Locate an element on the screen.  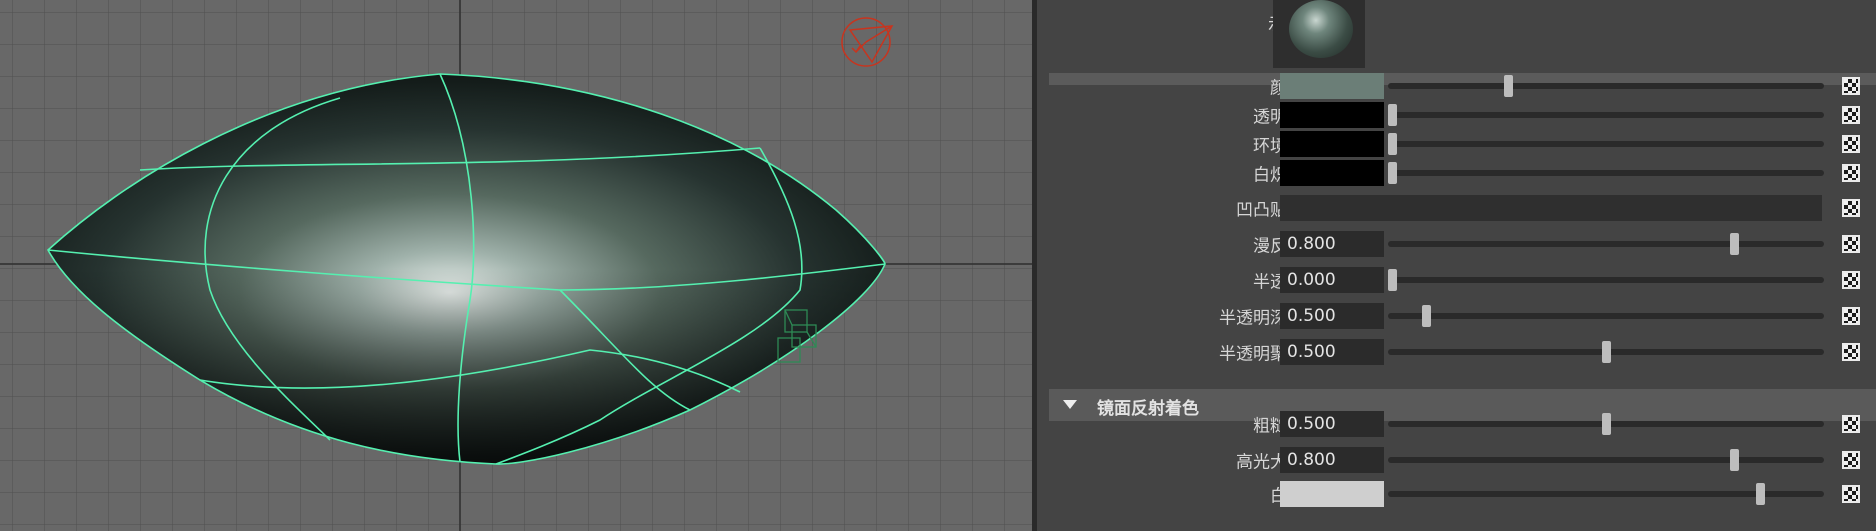
diffuse-map-button-icon is located at coordinates (1851, 244).